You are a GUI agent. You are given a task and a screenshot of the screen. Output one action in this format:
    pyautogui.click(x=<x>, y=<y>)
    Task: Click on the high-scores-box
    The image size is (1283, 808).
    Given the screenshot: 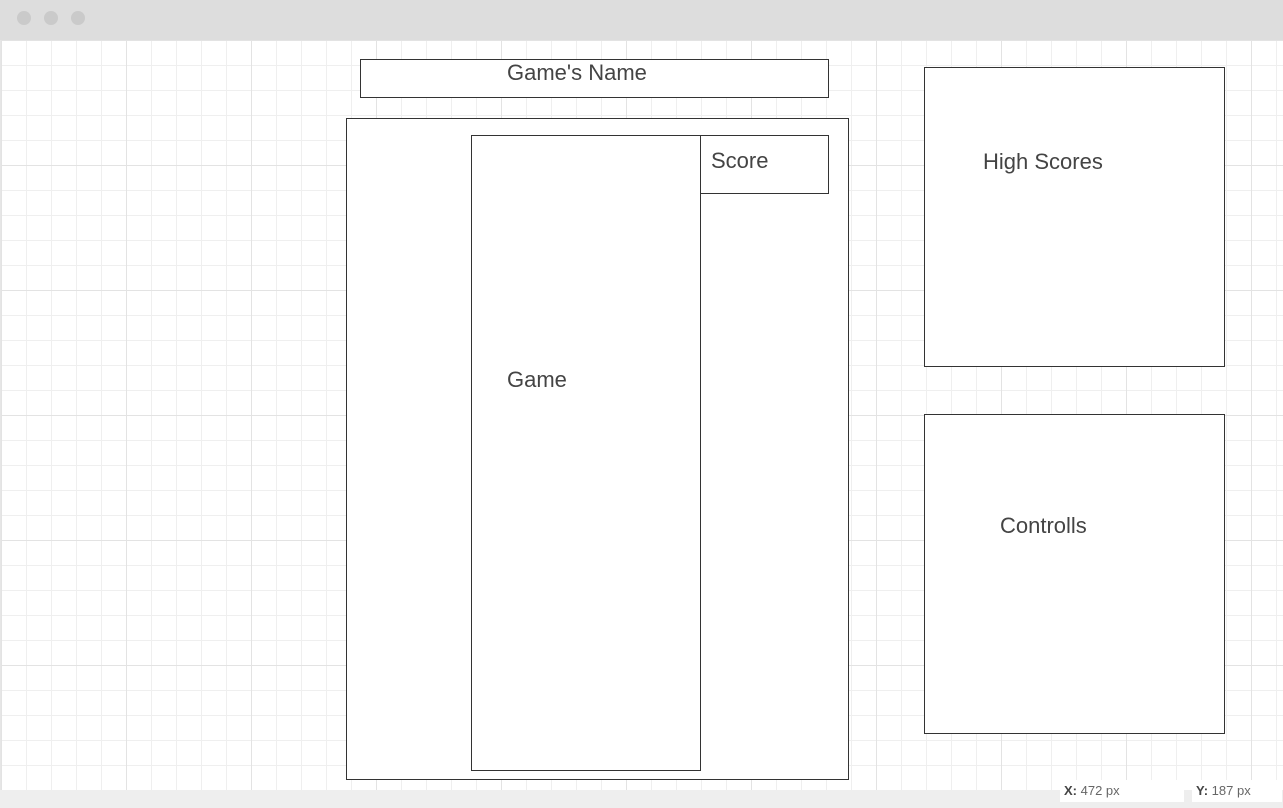 What is the action you would take?
    pyautogui.click(x=1074, y=217)
    